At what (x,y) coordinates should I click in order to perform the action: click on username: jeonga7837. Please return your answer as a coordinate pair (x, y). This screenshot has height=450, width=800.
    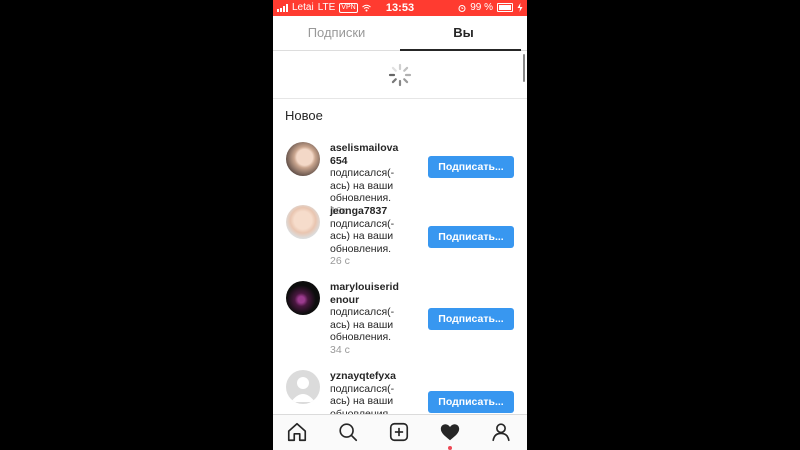
    Looking at the image, I should click on (365, 211).